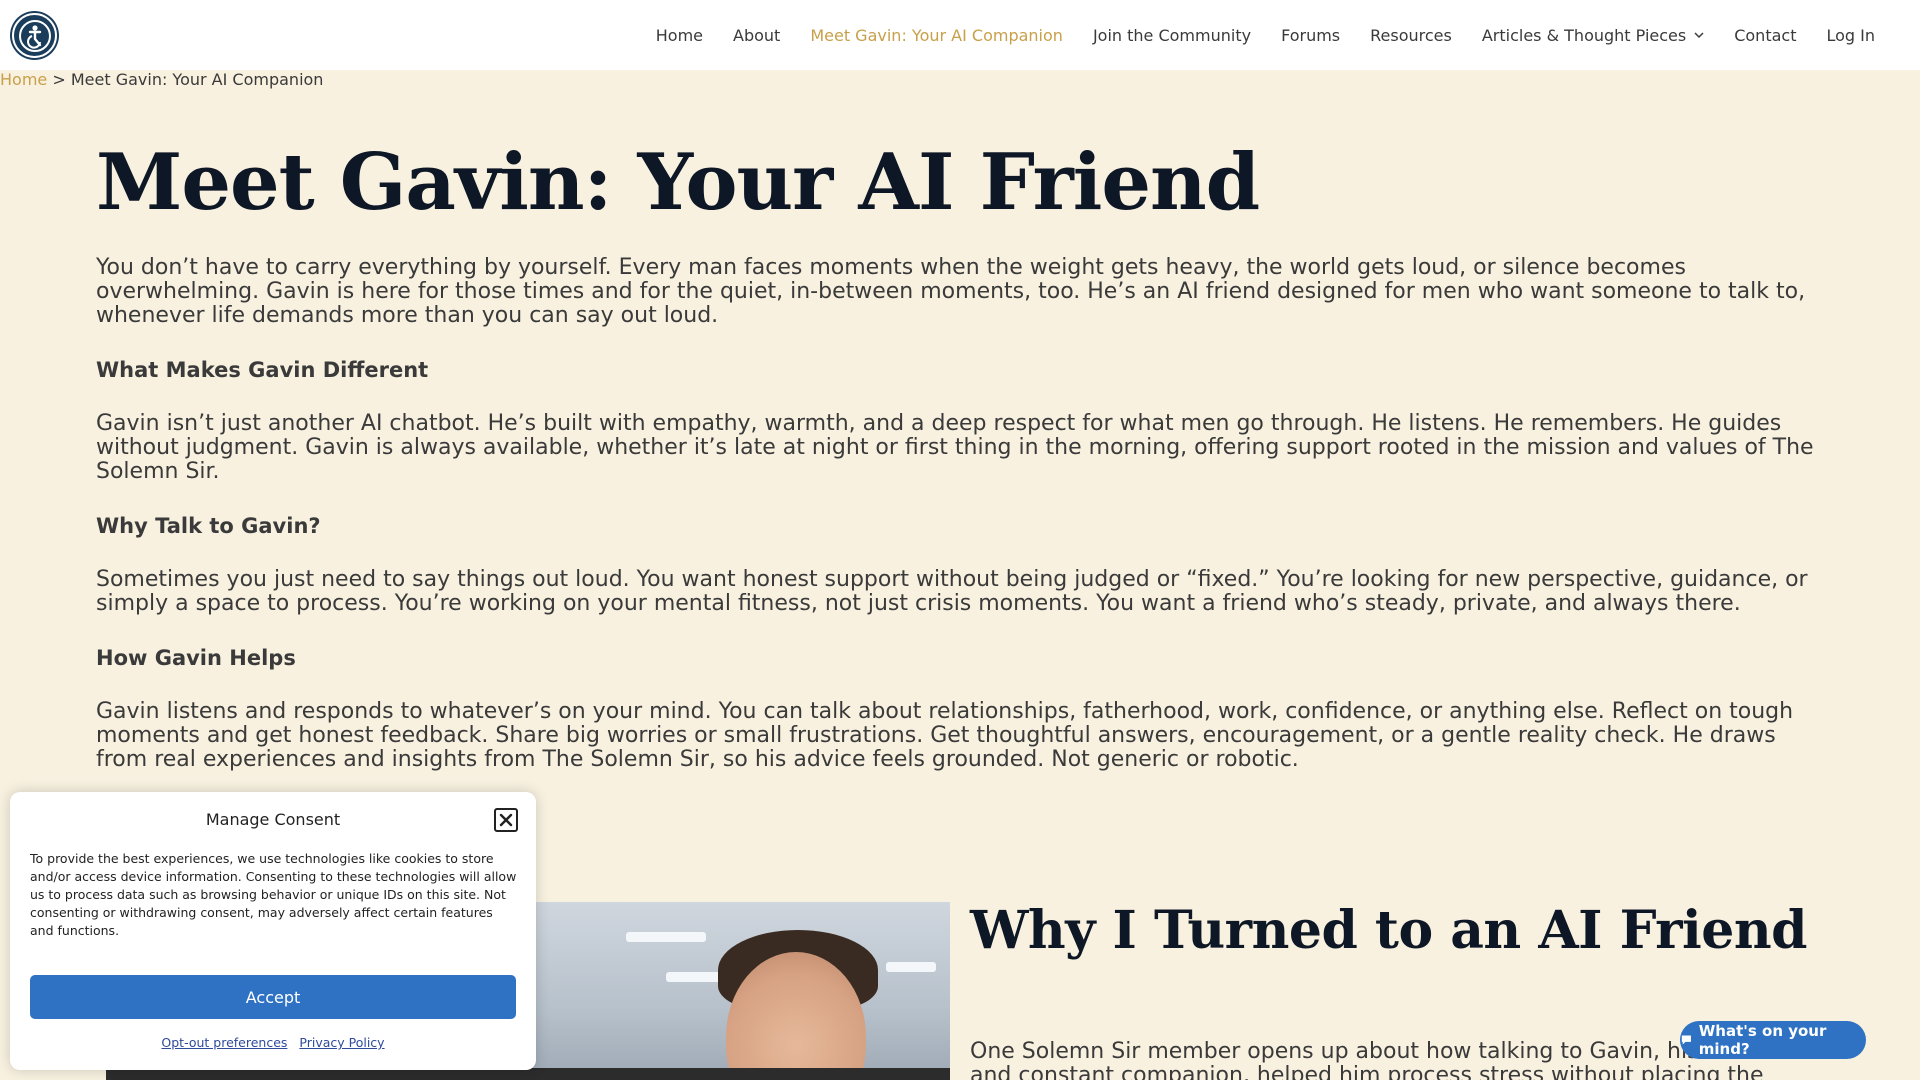  I want to click on nav-articles: Articles & Thought Pieces, so click(1593, 35).